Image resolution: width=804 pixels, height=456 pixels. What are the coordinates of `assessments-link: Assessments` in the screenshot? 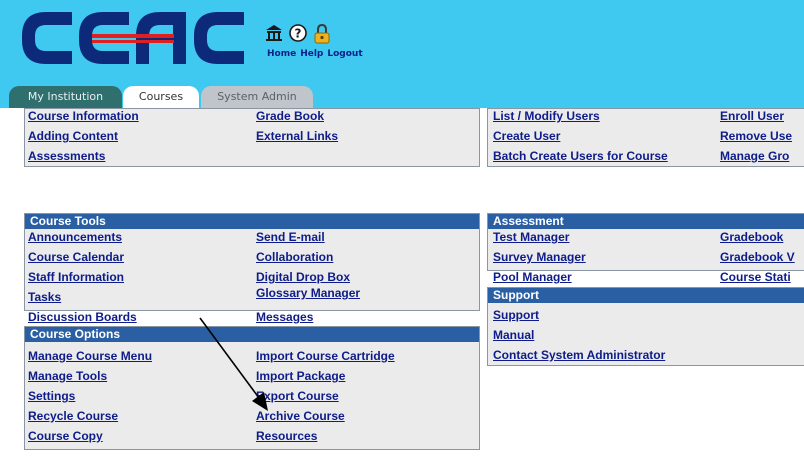 It's located at (66, 156).